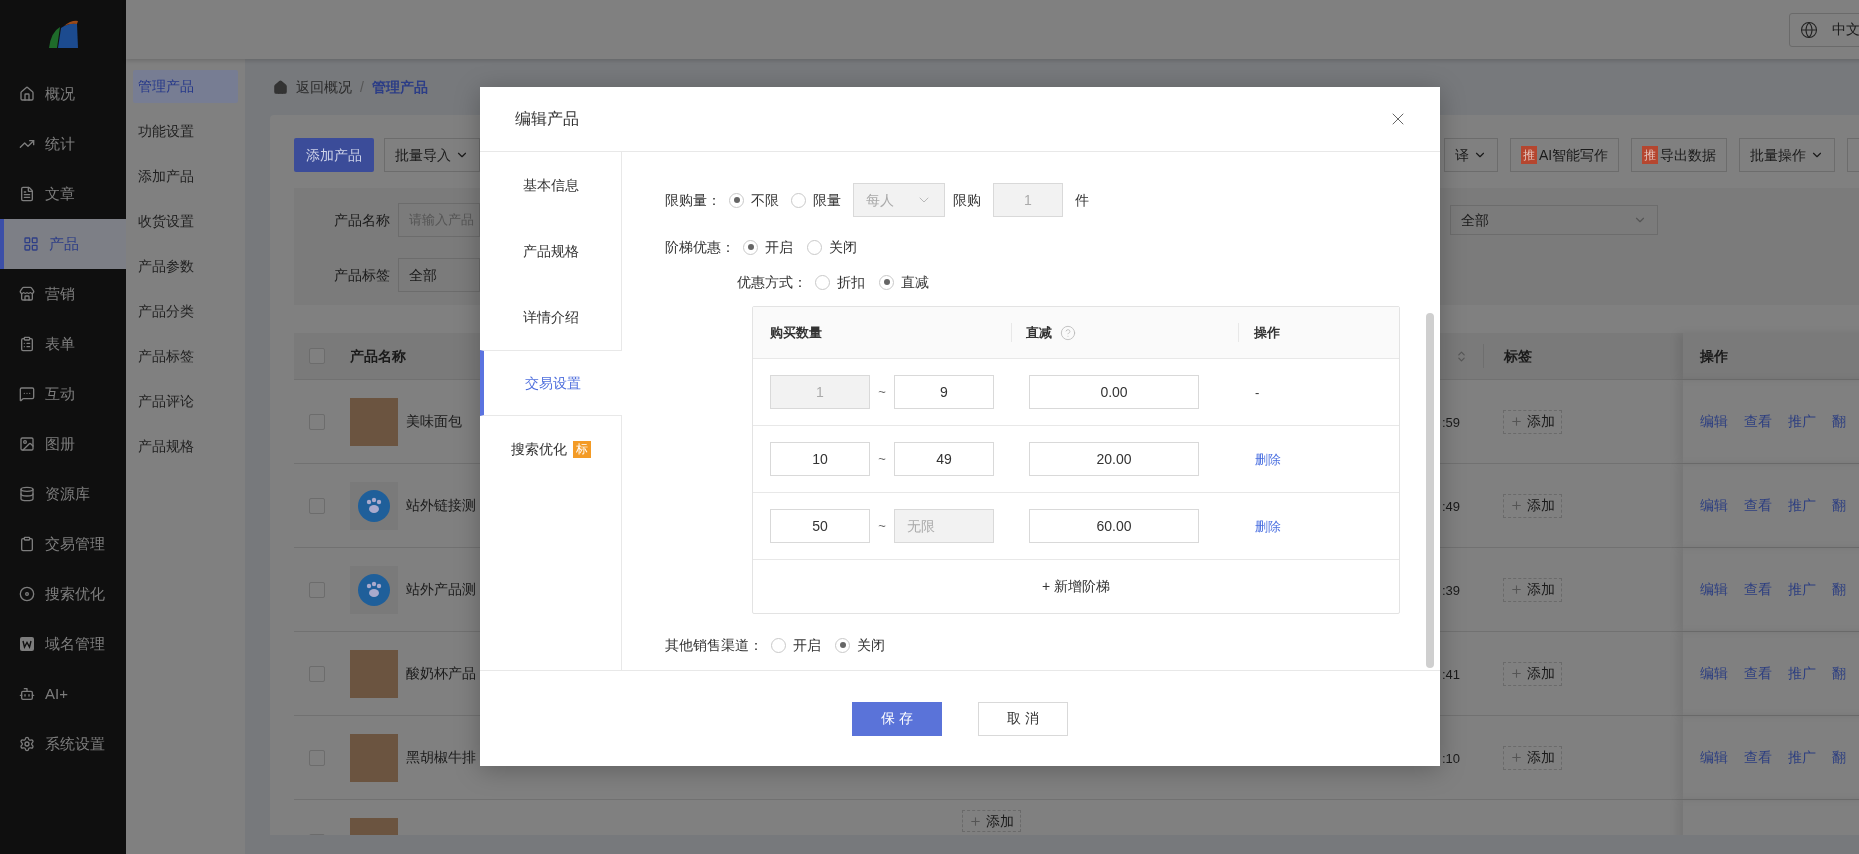 The image size is (1859, 854). What do you see at coordinates (1114, 459) in the screenshot?
I see `amount-field: 20.00` at bounding box center [1114, 459].